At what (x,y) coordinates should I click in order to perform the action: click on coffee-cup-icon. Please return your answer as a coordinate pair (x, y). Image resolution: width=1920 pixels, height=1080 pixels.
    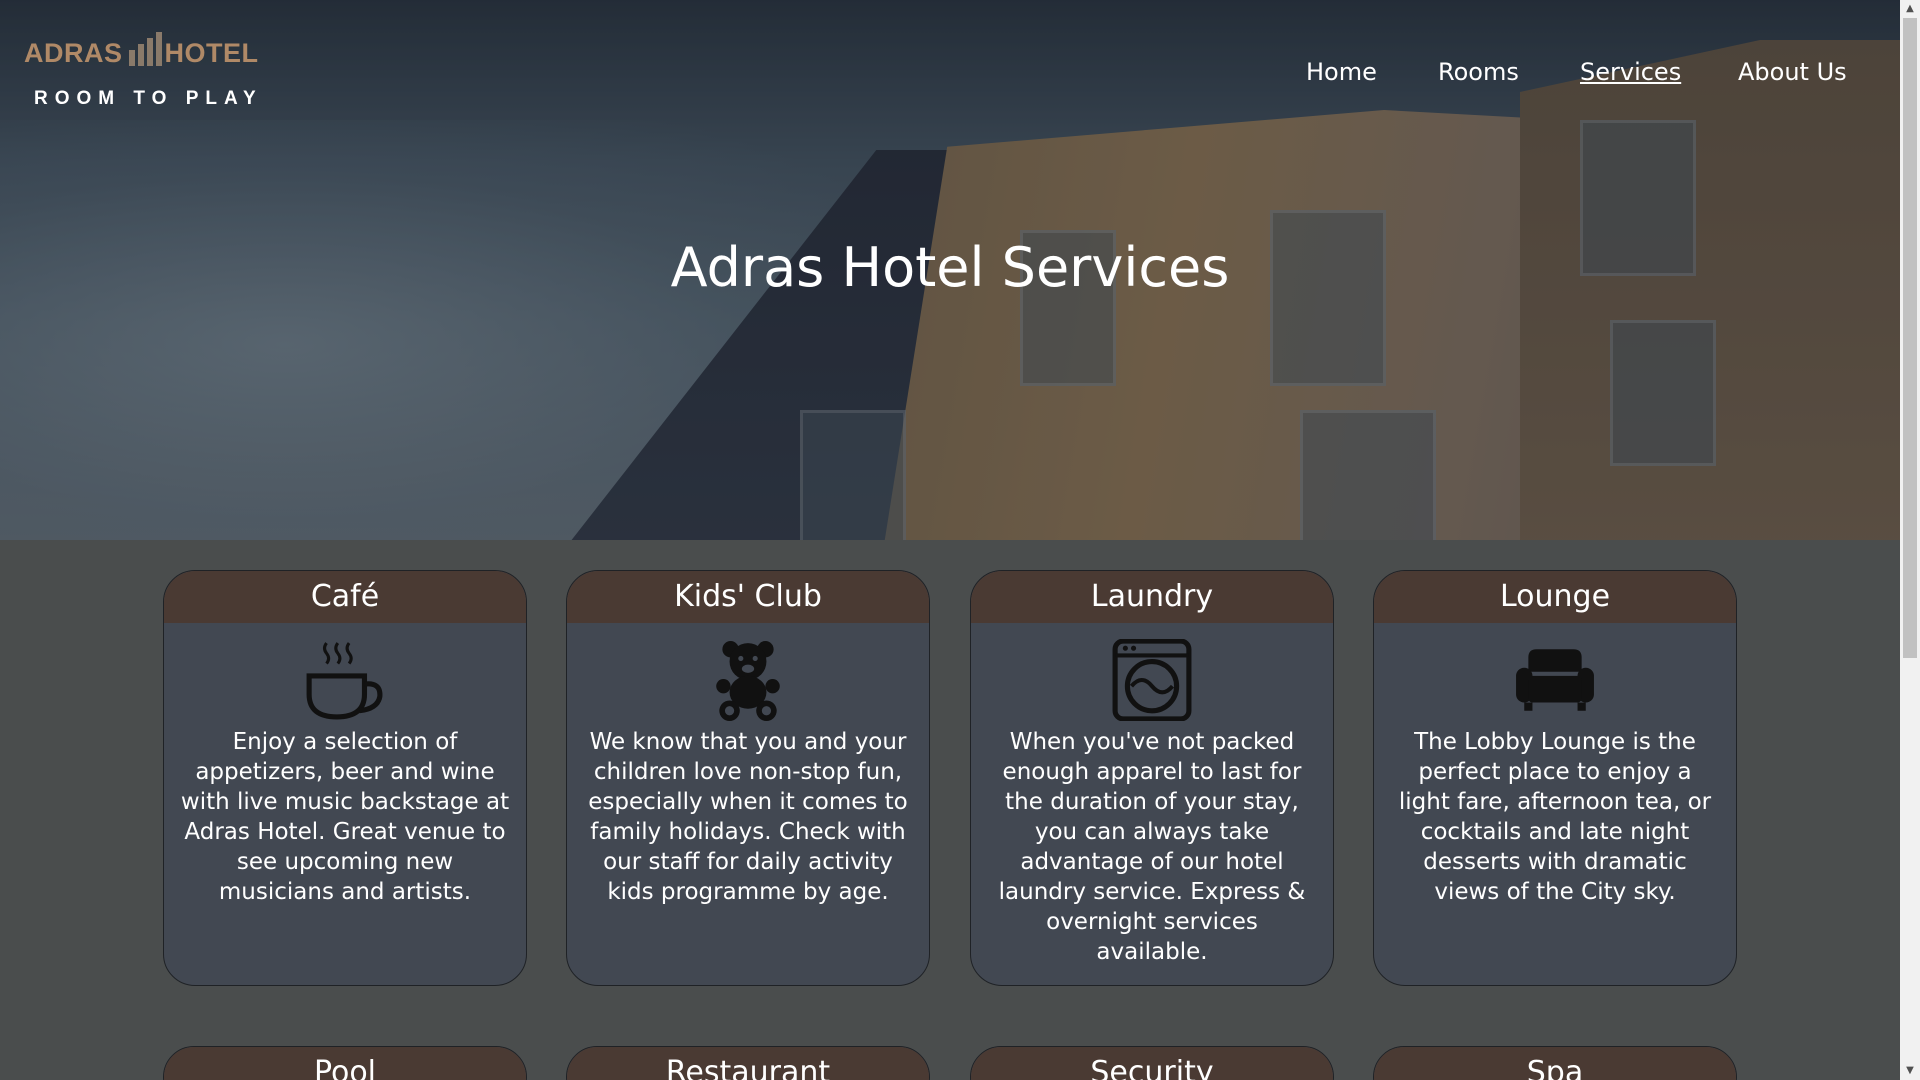
    Looking at the image, I should click on (344, 681).